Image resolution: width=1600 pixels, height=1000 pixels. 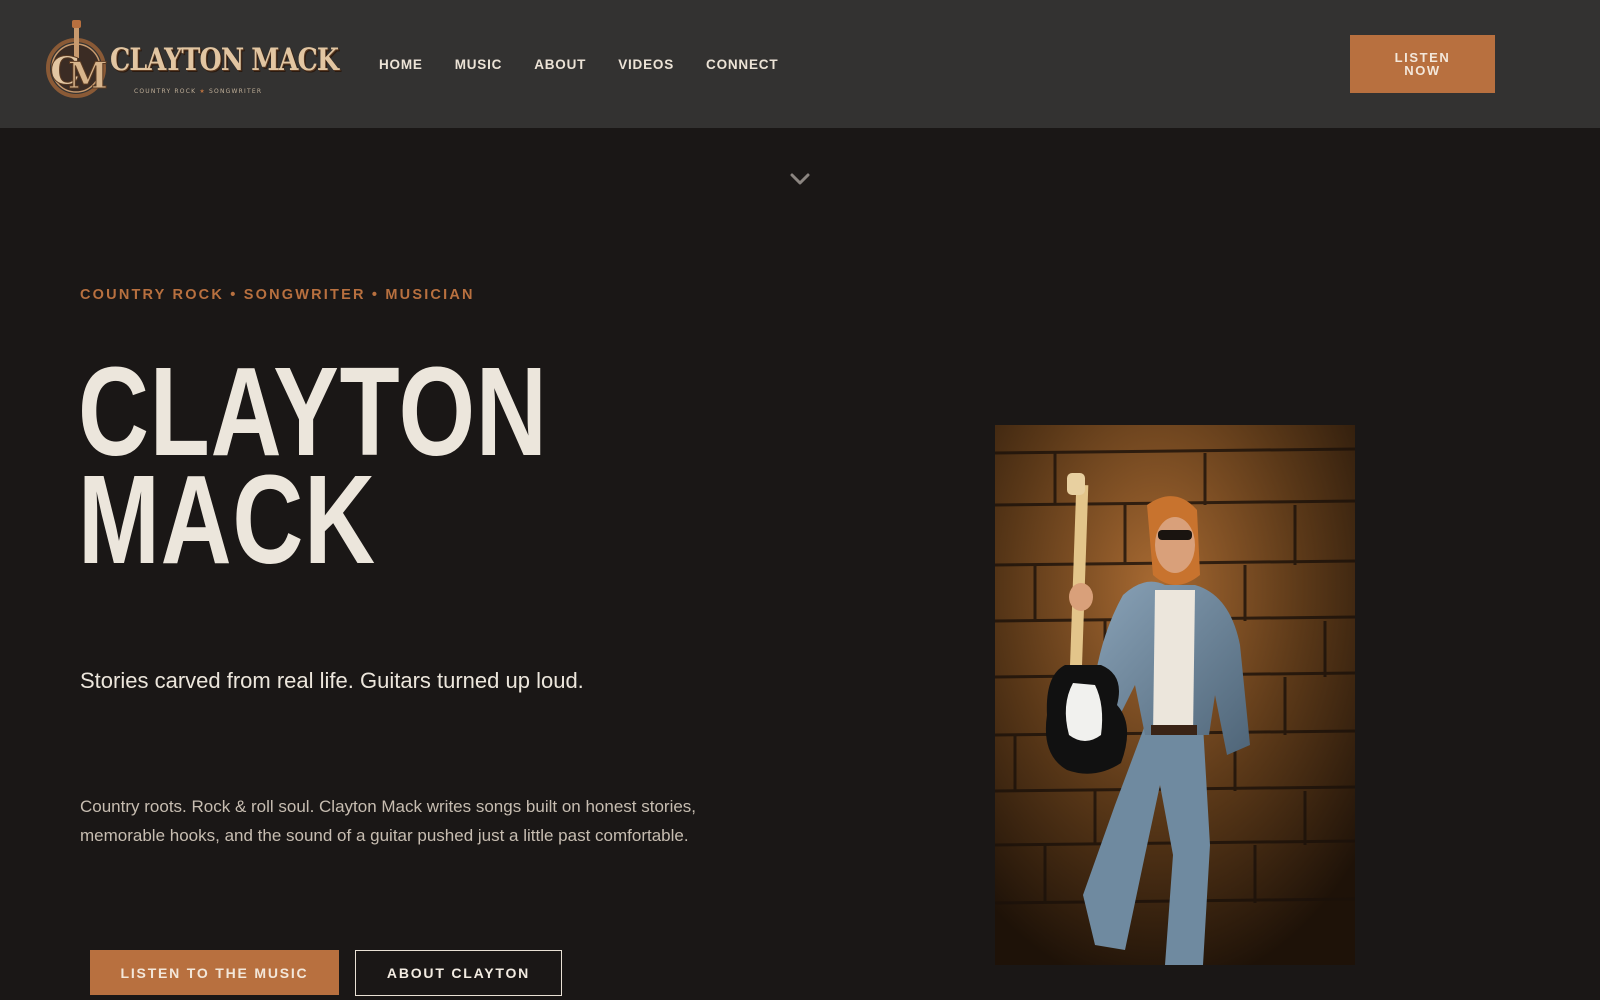 What do you see at coordinates (227, 519) in the screenshot?
I see `hero-title-line2: MACK` at bounding box center [227, 519].